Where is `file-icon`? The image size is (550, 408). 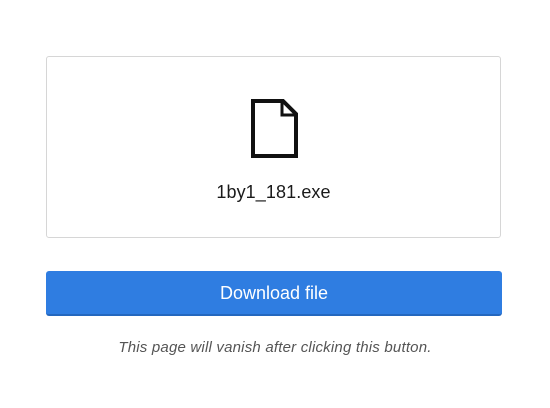
file-icon is located at coordinates (274, 128).